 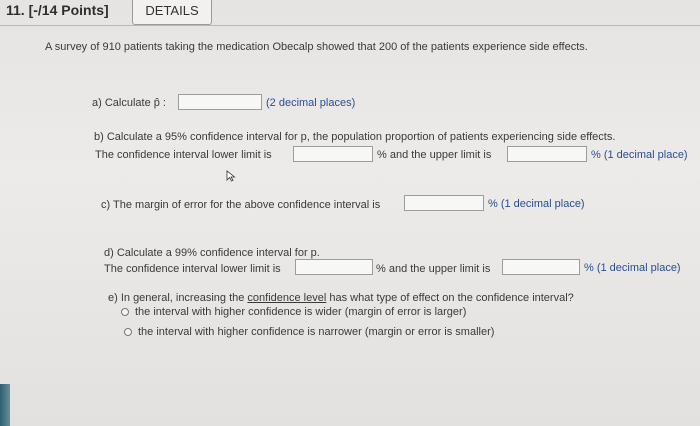 What do you see at coordinates (125, 312) in the screenshot?
I see `option-wider-radio` at bounding box center [125, 312].